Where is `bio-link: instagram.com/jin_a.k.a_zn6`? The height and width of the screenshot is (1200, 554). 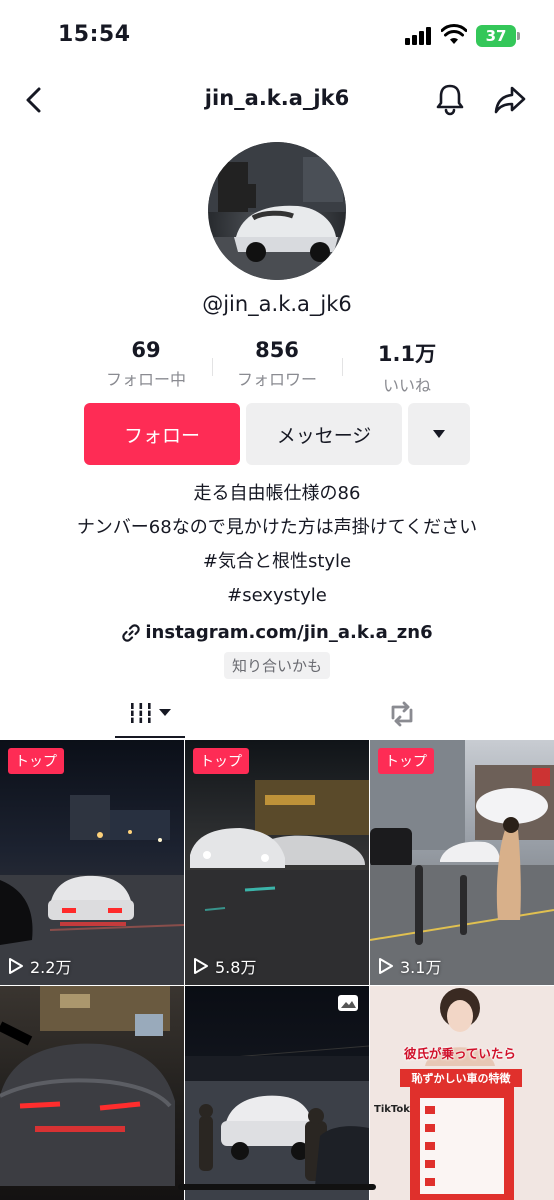
bio-link: instagram.com/jin_a.k.a_zn6 is located at coordinates (277, 633).